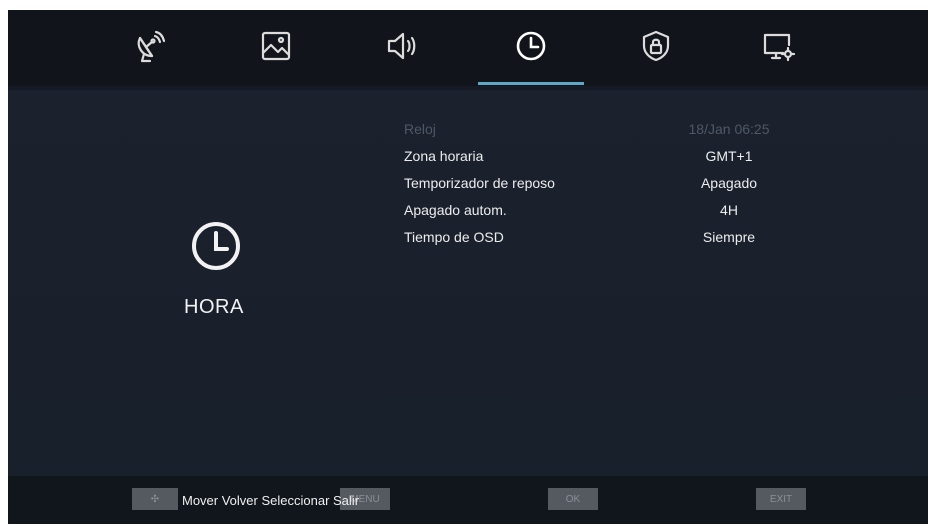 The height and width of the screenshot is (526, 931). What do you see at coordinates (214, 307) in the screenshot?
I see `section-title: HORA` at bounding box center [214, 307].